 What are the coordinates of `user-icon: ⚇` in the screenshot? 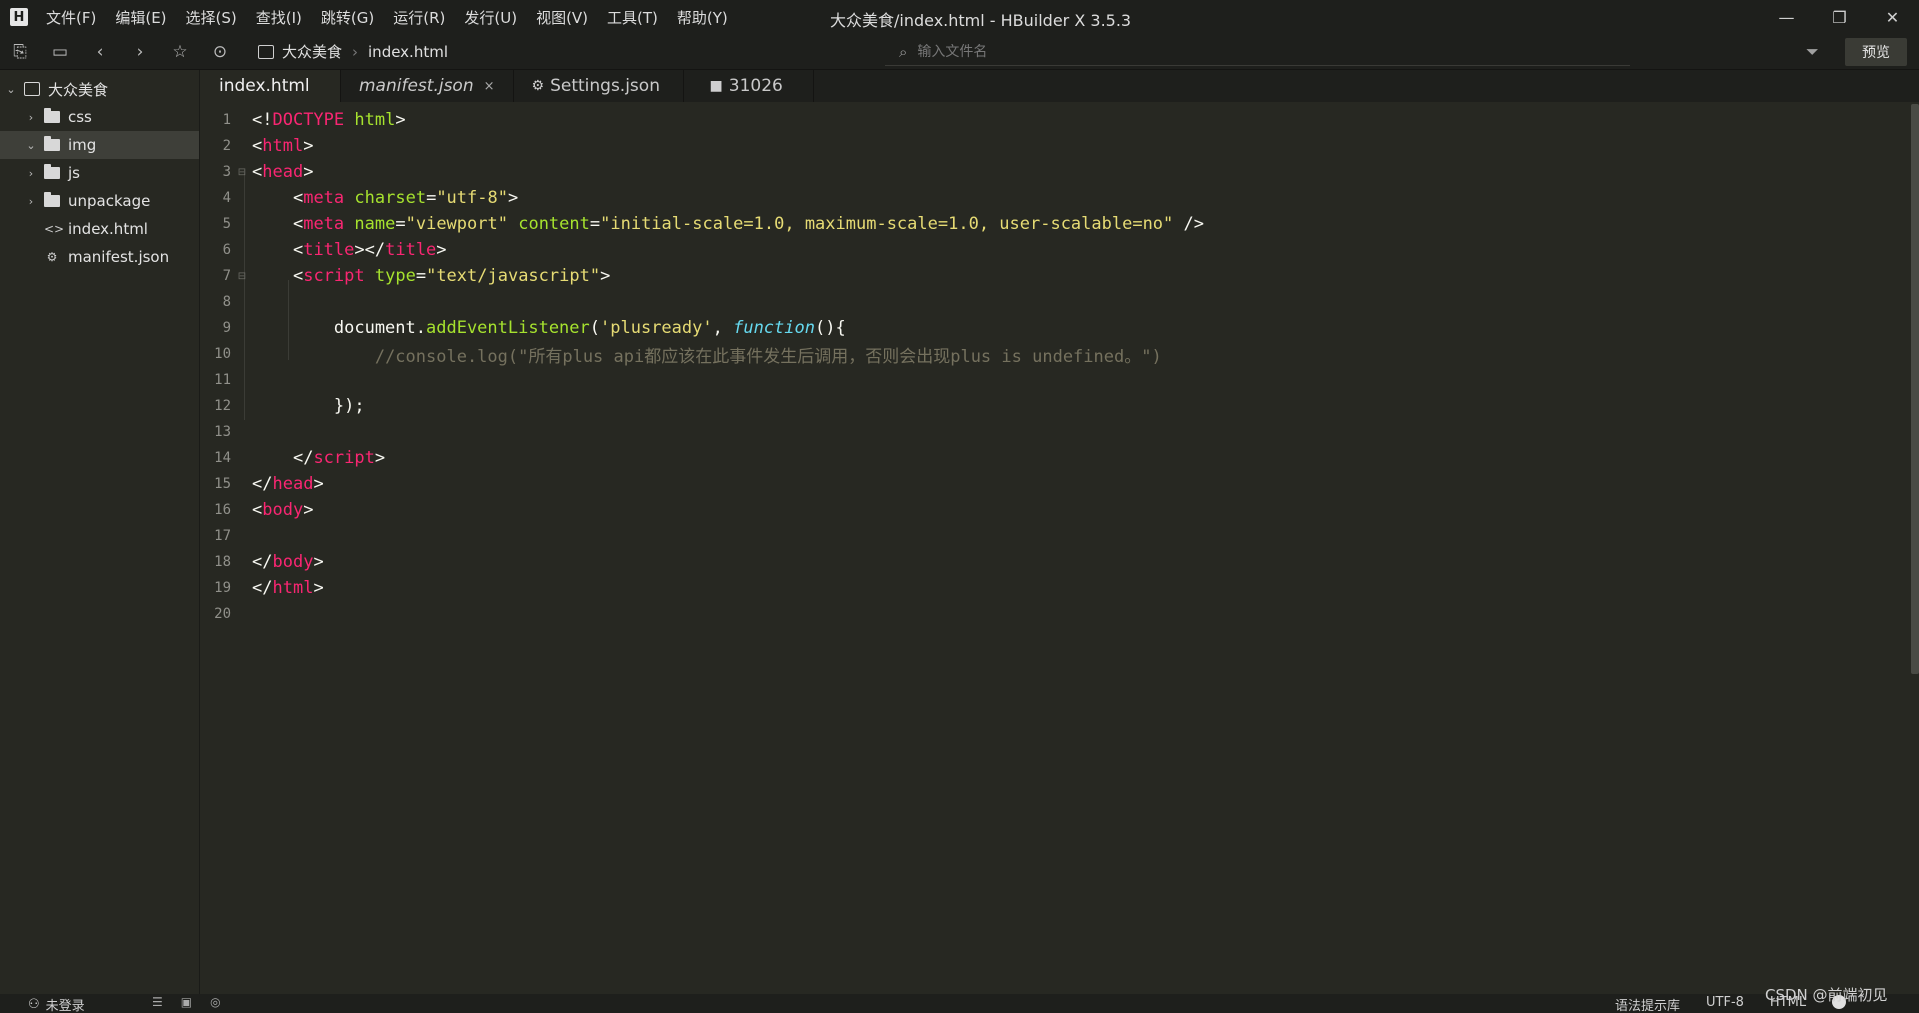 It's located at (34, 1004).